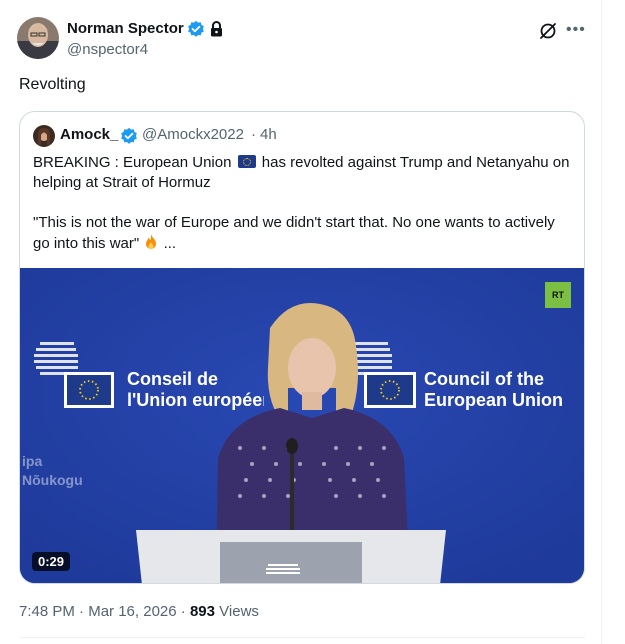 The height and width of the screenshot is (644, 625). What do you see at coordinates (601, 322) in the screenshot?
I see `timeline-right-border` at bounding box center [601, 322].